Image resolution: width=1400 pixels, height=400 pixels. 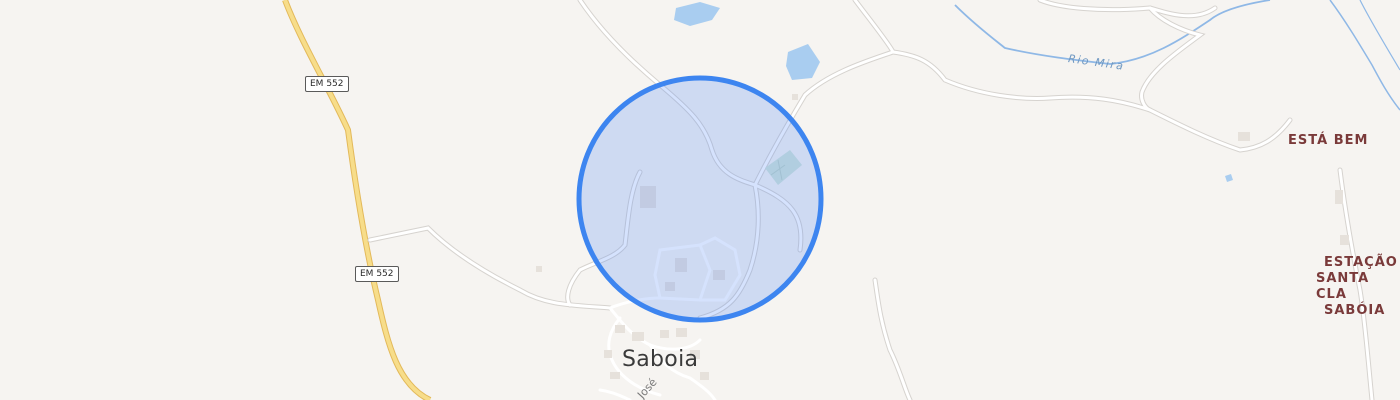 I want to click on reservoir-east, so click(x=803, y=62).